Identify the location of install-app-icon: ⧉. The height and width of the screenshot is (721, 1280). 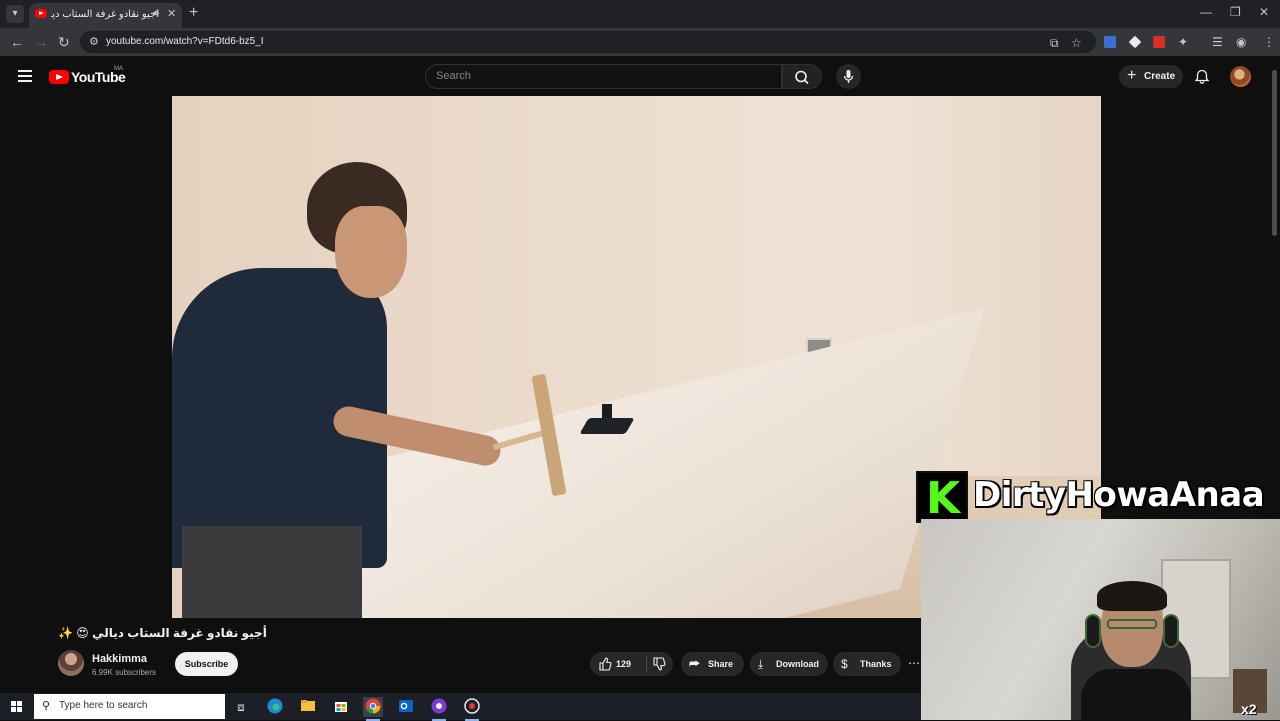
(1054, 43).